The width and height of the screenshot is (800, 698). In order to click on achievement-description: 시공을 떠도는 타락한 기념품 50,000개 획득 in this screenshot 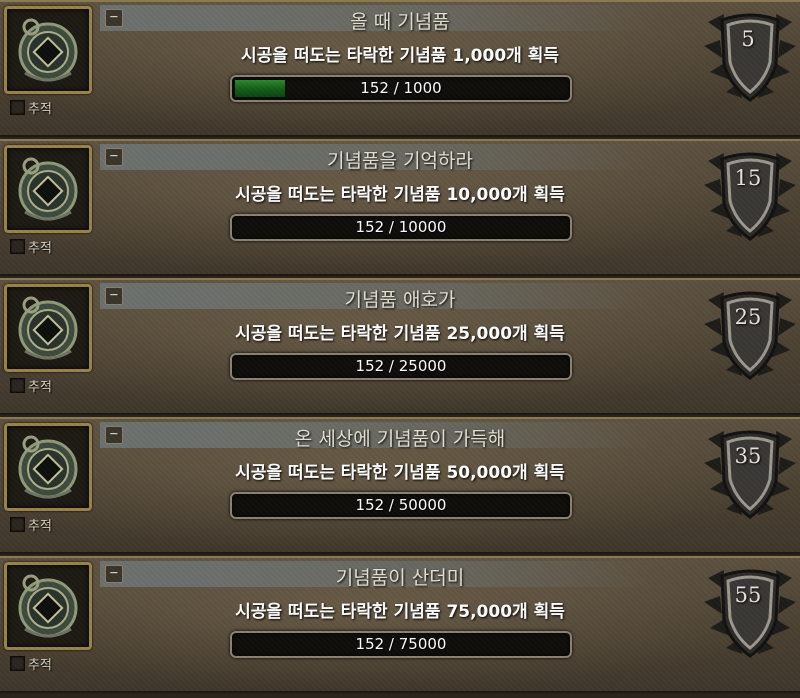, I will do `click(400, 473)`.